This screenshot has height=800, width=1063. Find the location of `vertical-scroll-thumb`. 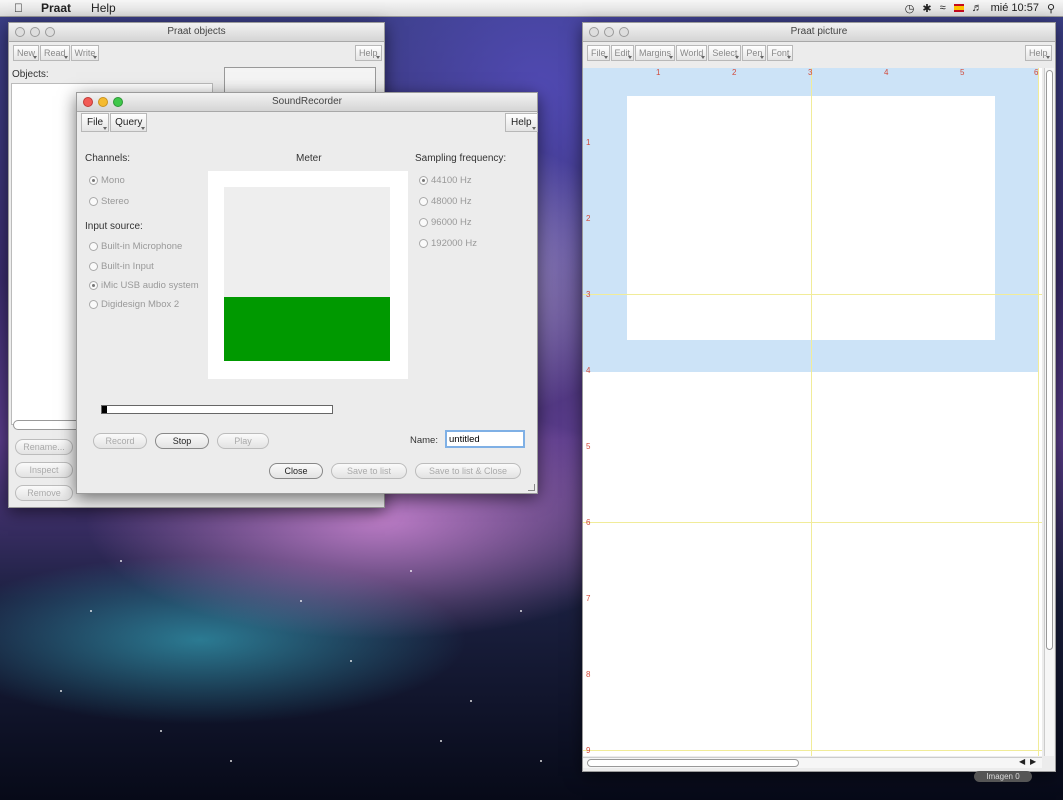

vertical-scroll-thumb is located at coordinates (1049, 360).